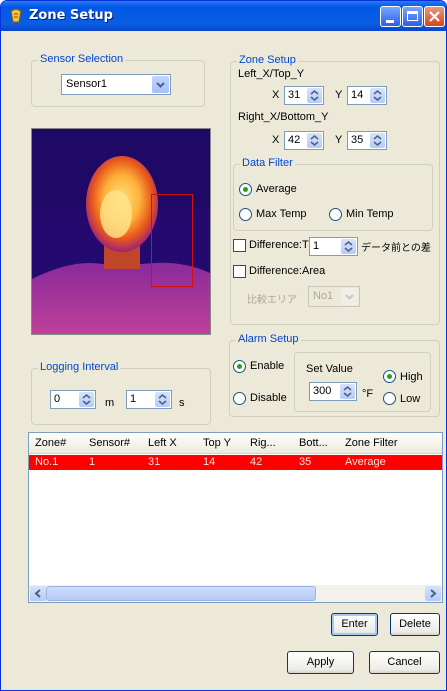  I want to click on top-y-label: Y, so click(339, 95).